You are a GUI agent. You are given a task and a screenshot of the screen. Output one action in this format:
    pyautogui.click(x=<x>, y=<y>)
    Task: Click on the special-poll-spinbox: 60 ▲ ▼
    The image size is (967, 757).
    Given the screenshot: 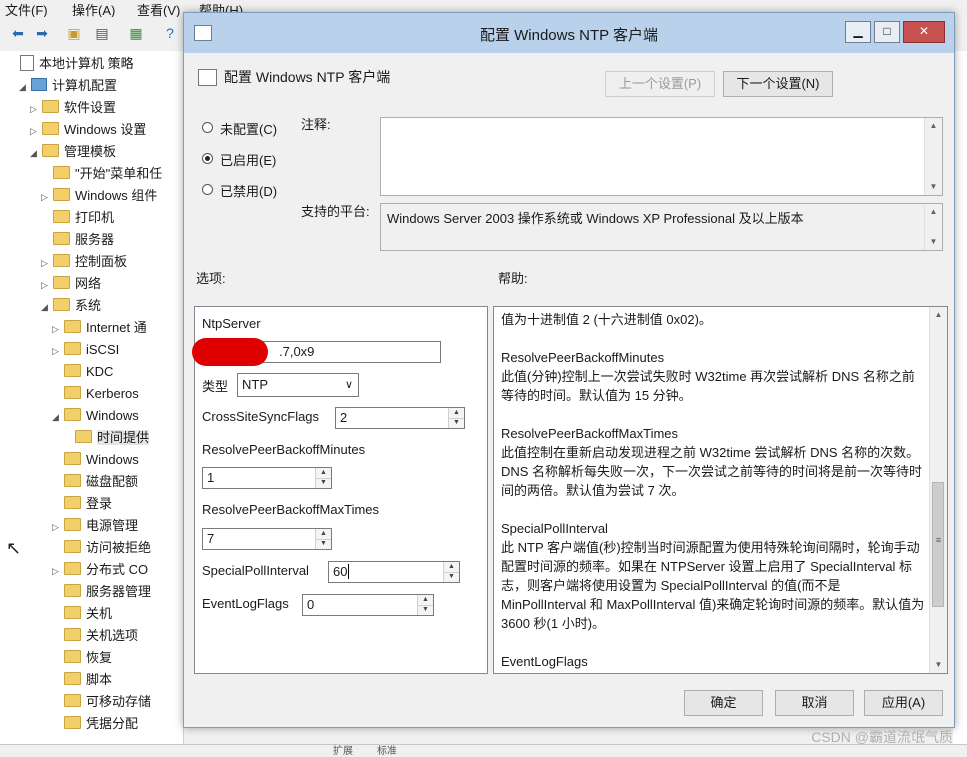 What is the action you would take?
    pyautogui.click(x=394, y=572)
    